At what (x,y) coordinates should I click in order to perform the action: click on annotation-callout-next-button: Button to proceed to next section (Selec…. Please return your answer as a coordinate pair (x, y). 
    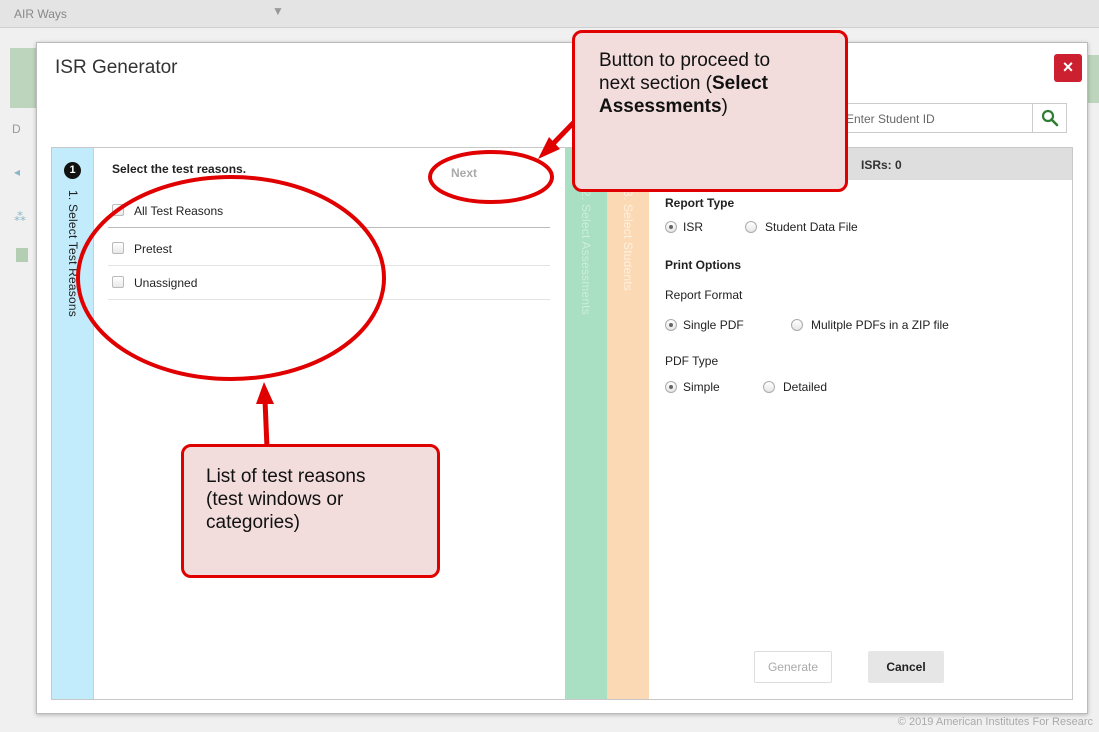
    Looking at the image, I should click on (710, 111).